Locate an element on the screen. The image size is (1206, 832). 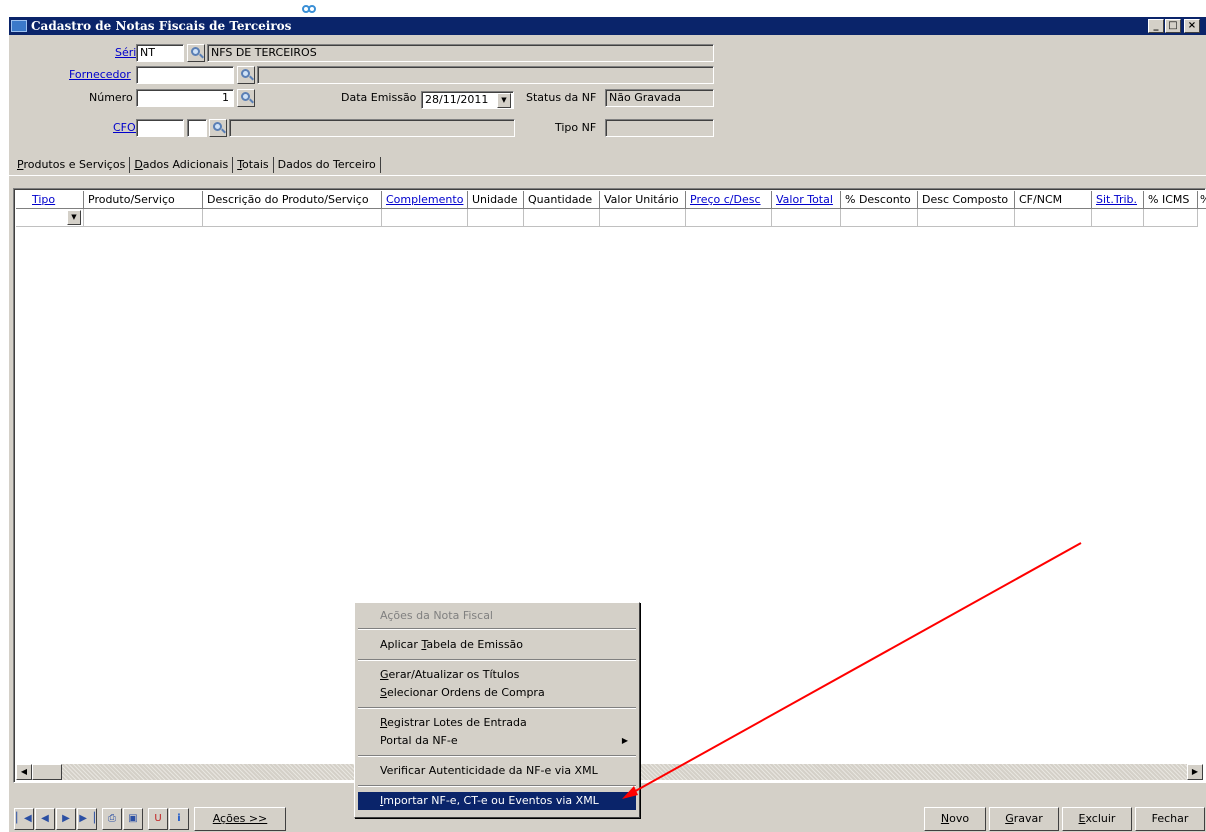
scroll-left-icon: ◀ is located at coordinates (24, 772).